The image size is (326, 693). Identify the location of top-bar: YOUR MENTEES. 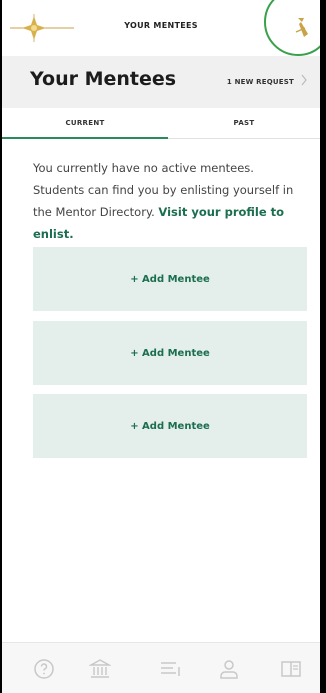
(161, 28).